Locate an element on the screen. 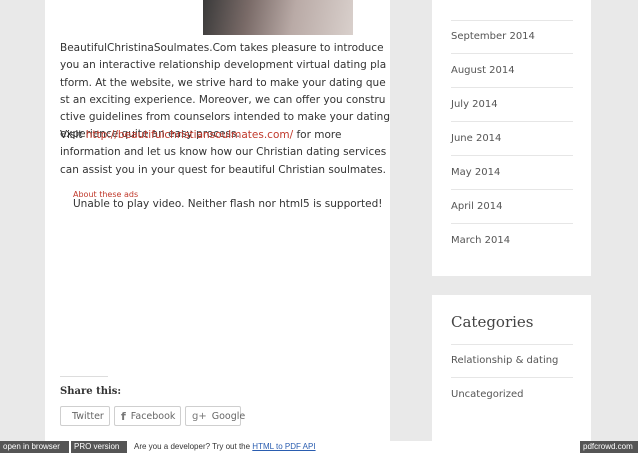 This screenshot has height=453, width=638. archive-link-july-2014: July 2014 is located at coordinates (512, 104).